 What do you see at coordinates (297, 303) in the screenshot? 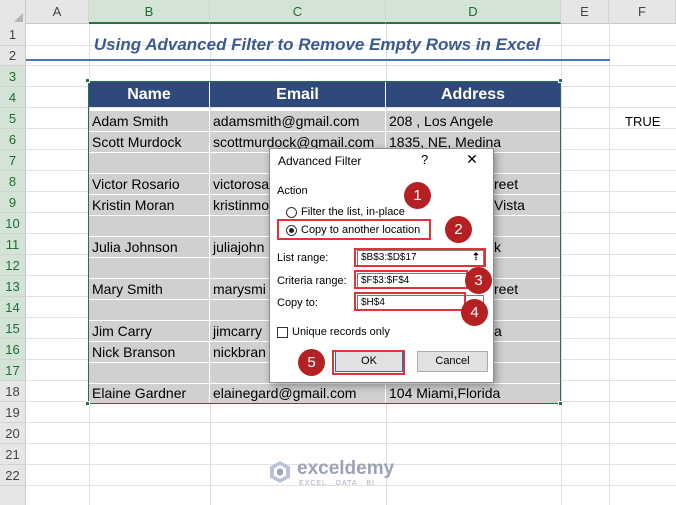
I see `copy-to-label: Copy to:` at bounding box center [297, 303].